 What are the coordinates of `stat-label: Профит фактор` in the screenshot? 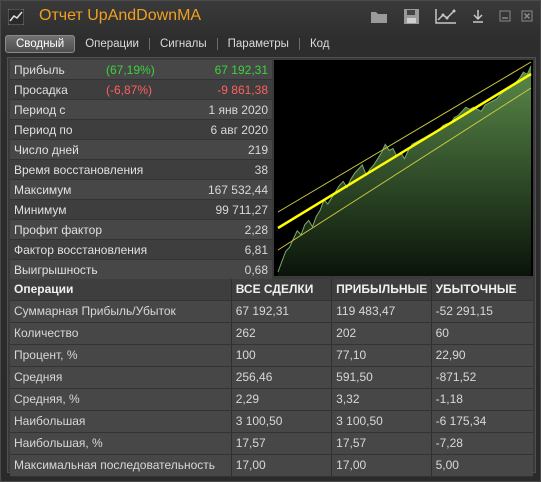 It's located at (58, 230).